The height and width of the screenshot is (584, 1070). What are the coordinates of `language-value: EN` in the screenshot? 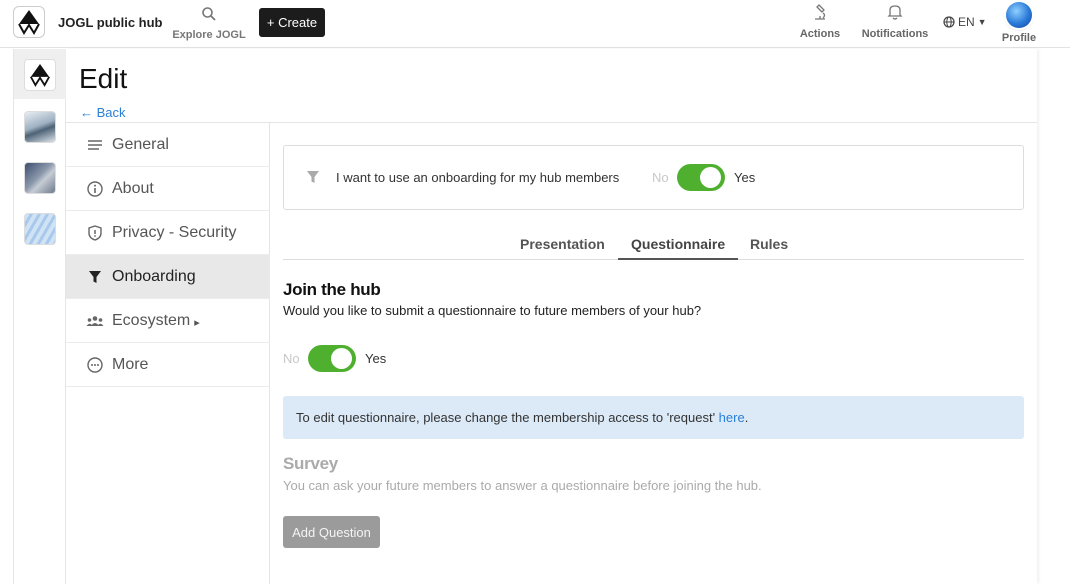 It's located at (966, 22).